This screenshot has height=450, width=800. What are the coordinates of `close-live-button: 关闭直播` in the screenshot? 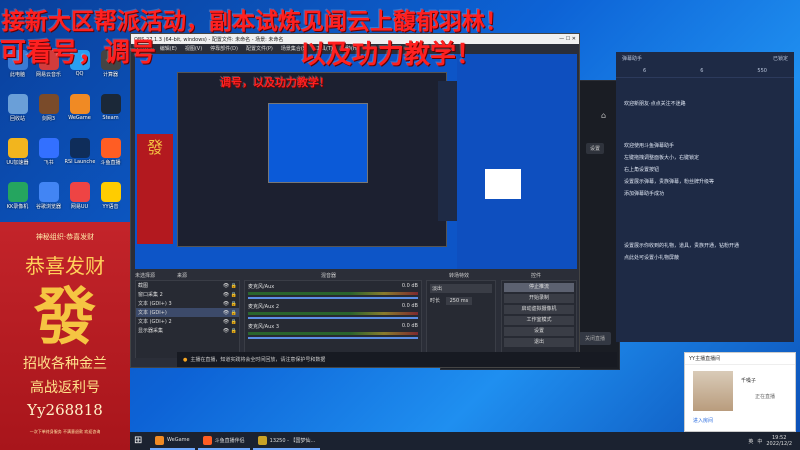 It's located at (594, 338).